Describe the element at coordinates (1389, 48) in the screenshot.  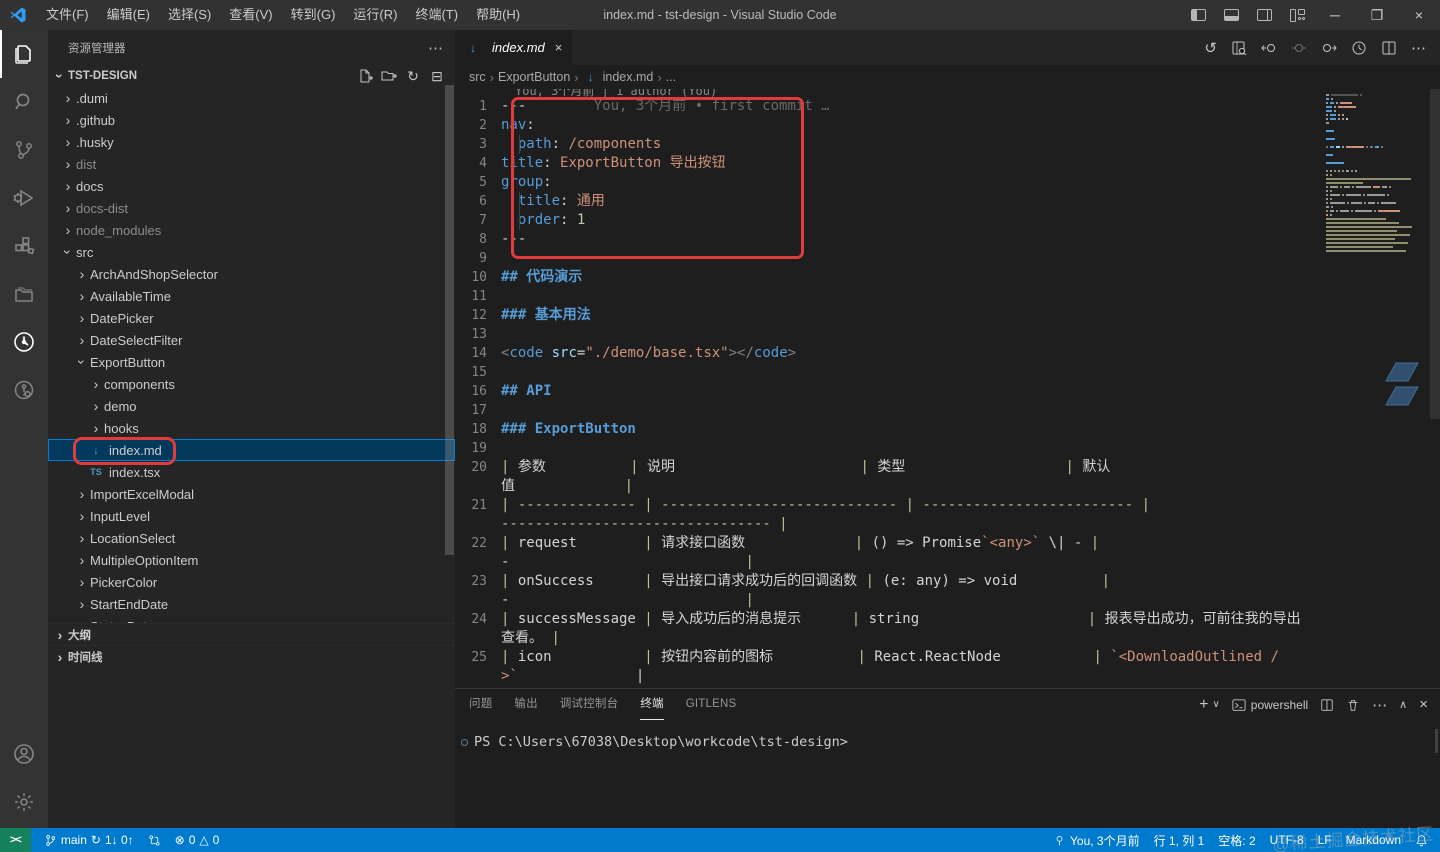
I see `split-editor-icon` at that location.